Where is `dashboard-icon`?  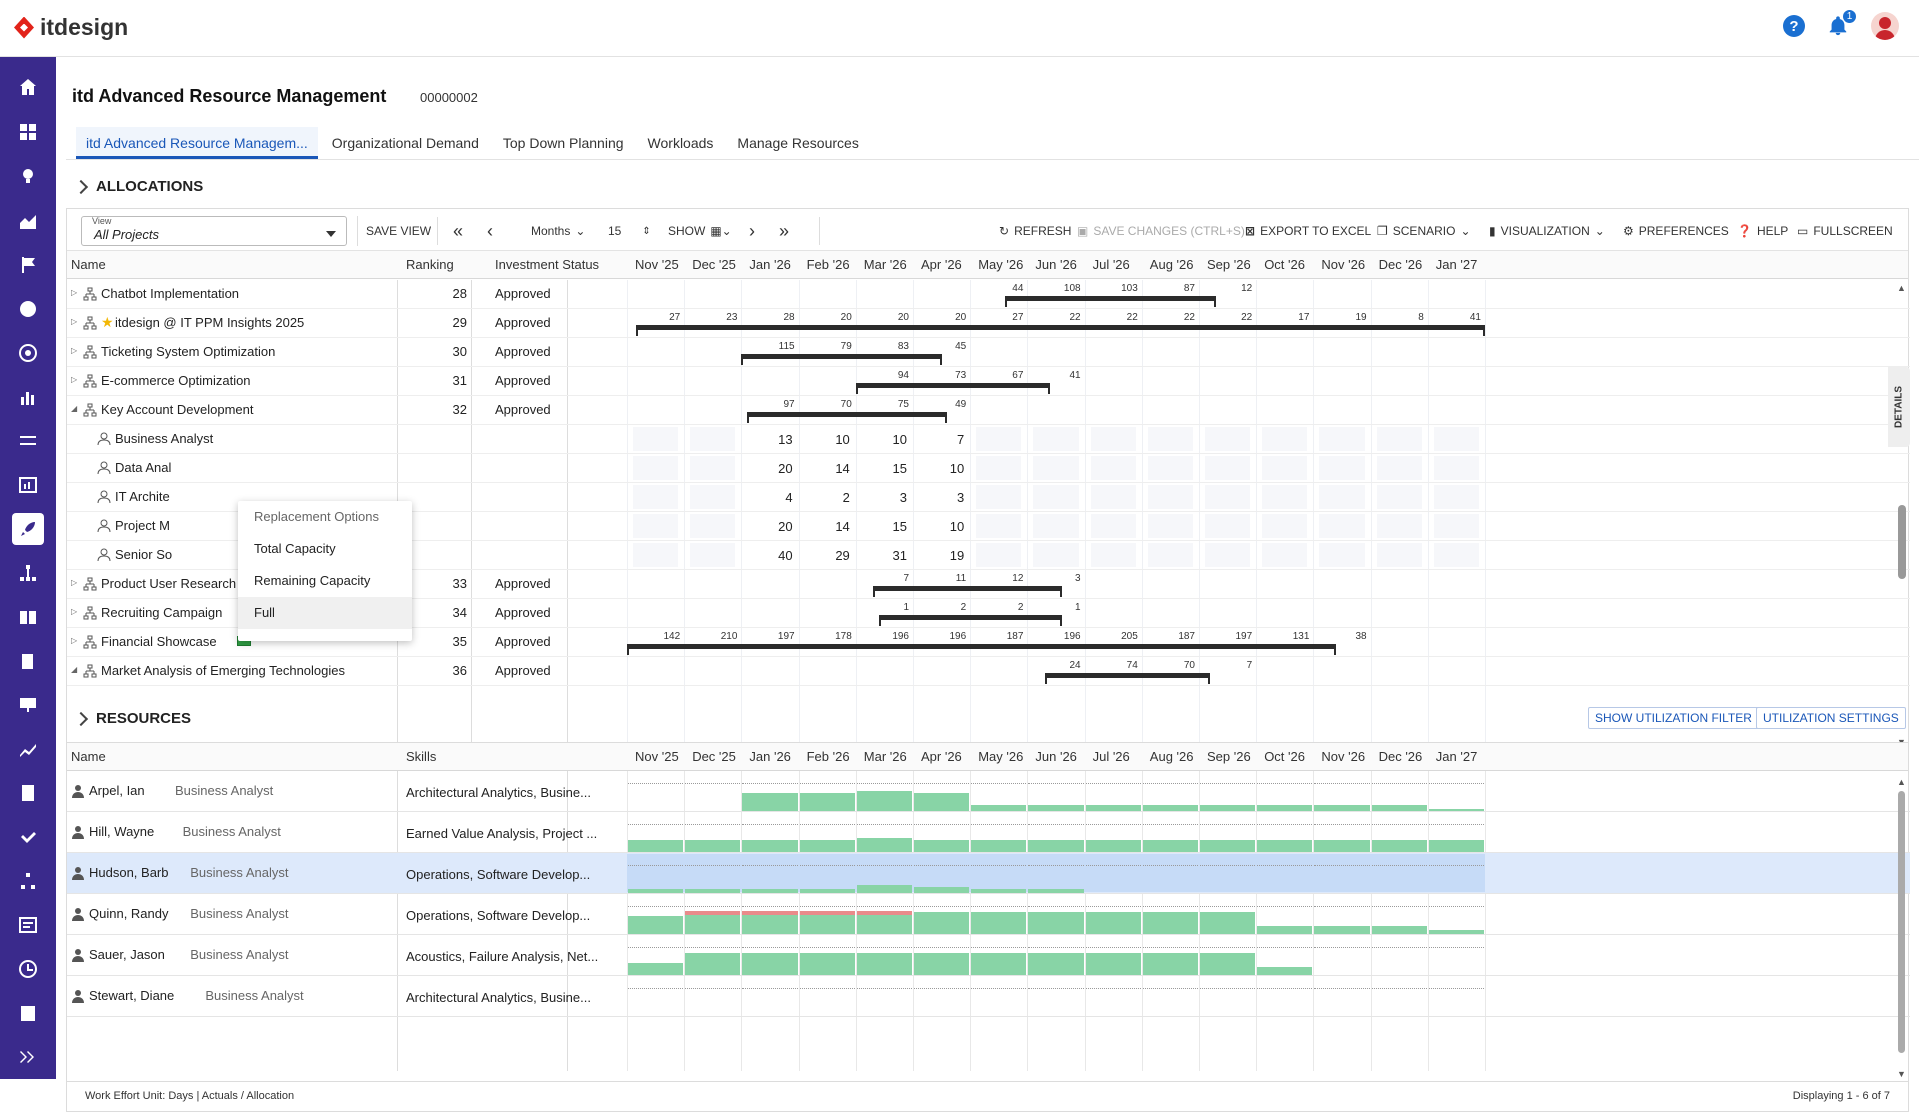 dashboard-icon is located at coordinates (28, 132).